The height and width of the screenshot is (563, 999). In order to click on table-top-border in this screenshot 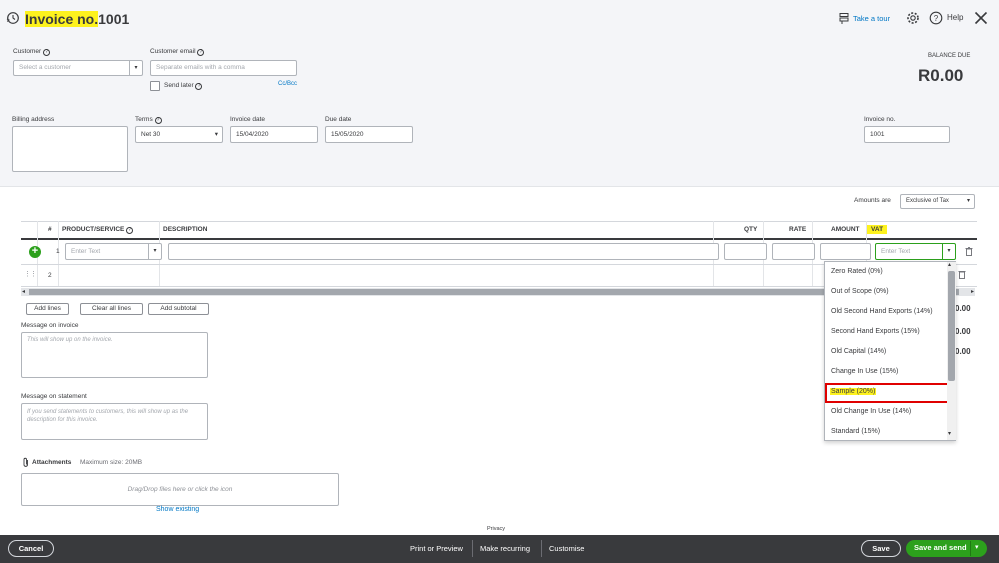, I will do `click(499, 221)`.